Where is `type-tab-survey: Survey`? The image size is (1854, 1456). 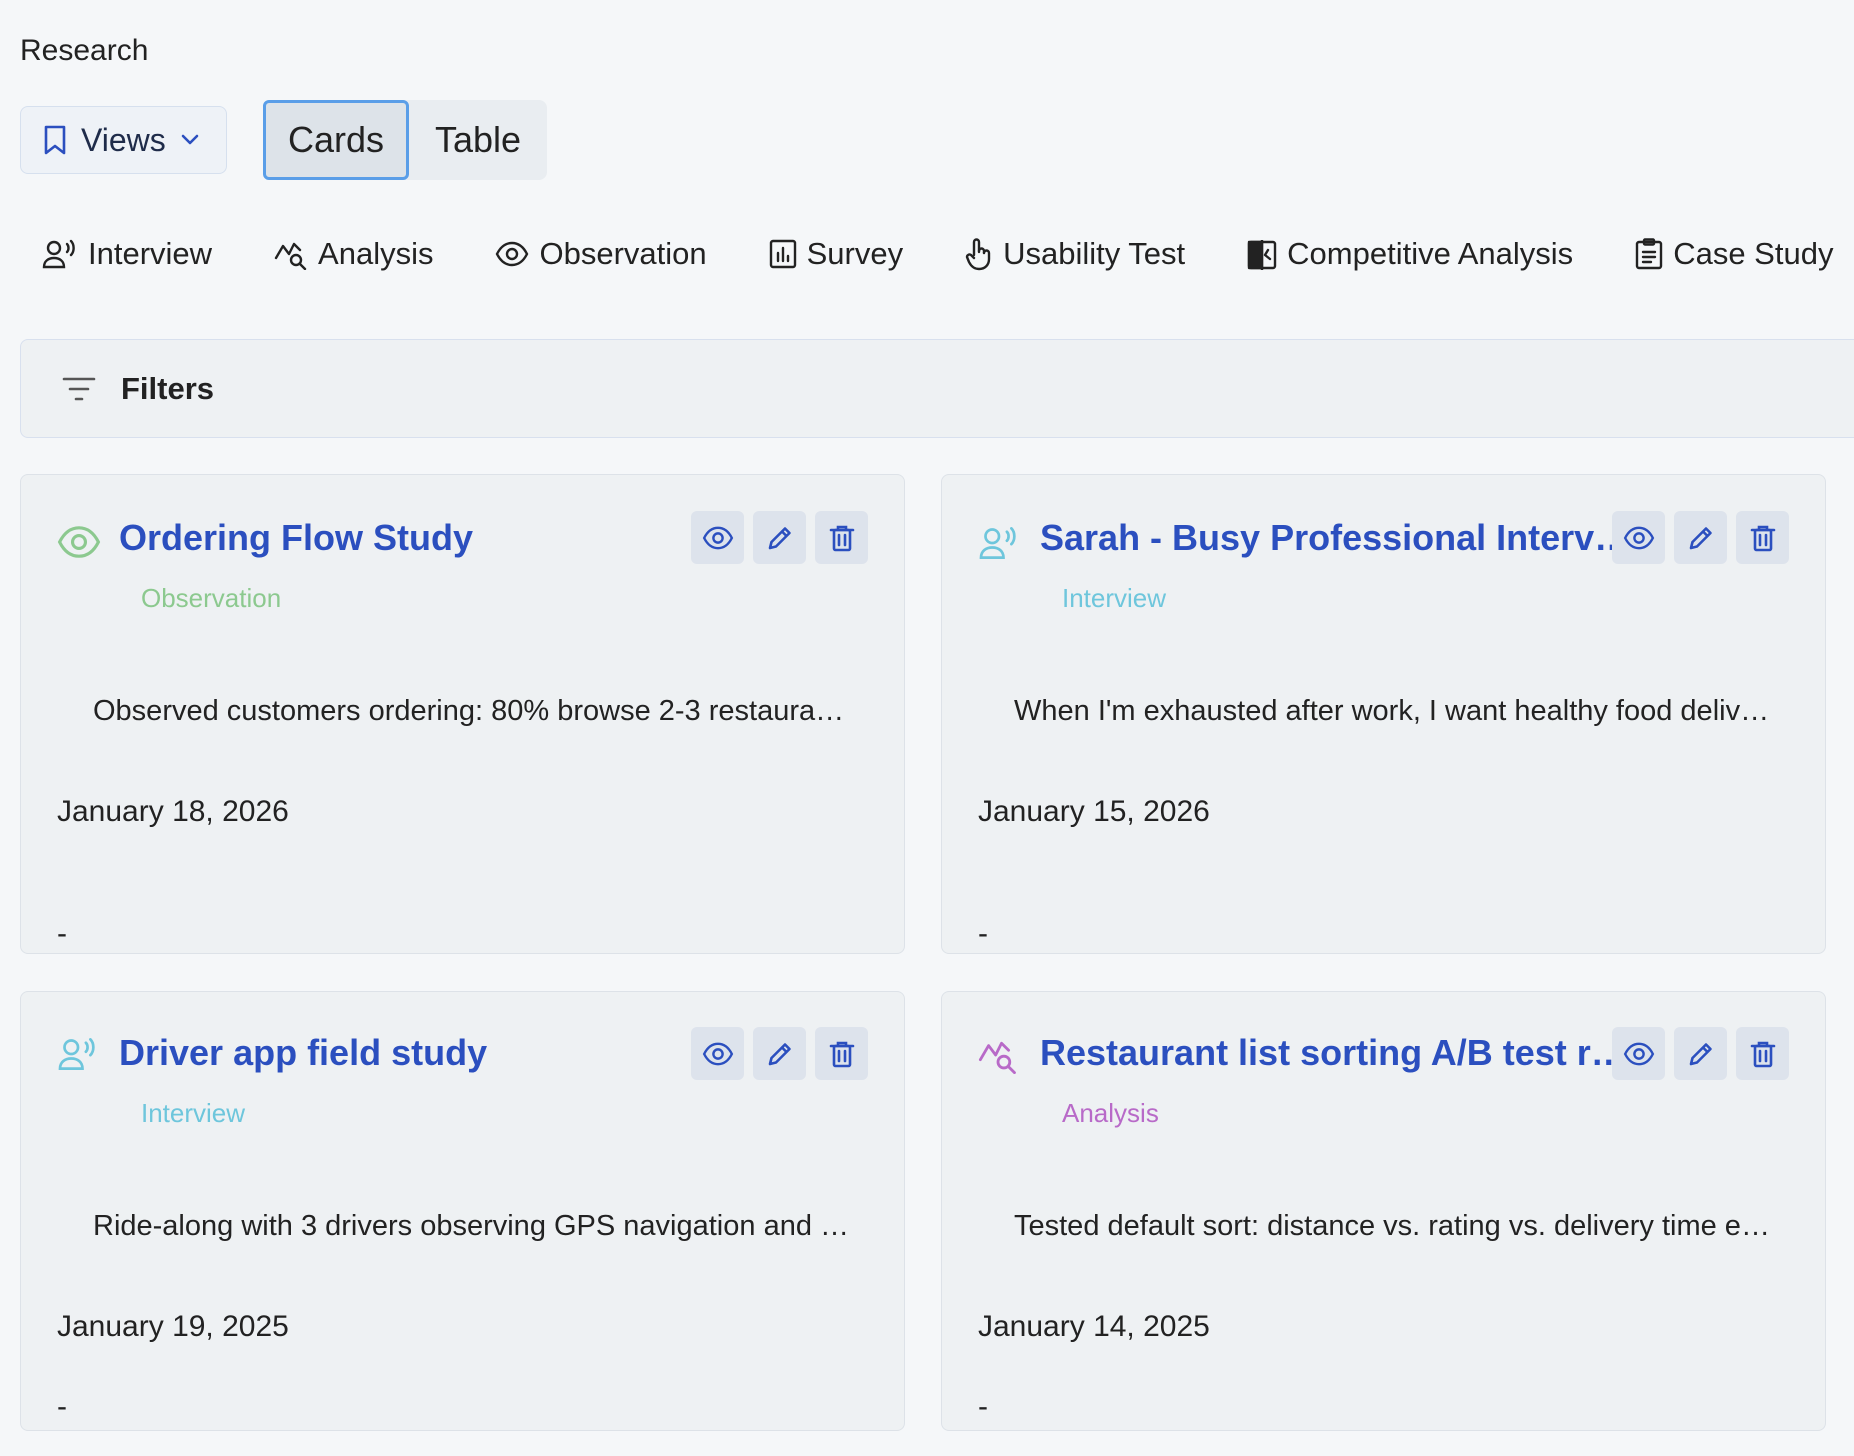
type-tab-survey: Survey is located at coordinates (836, 254).